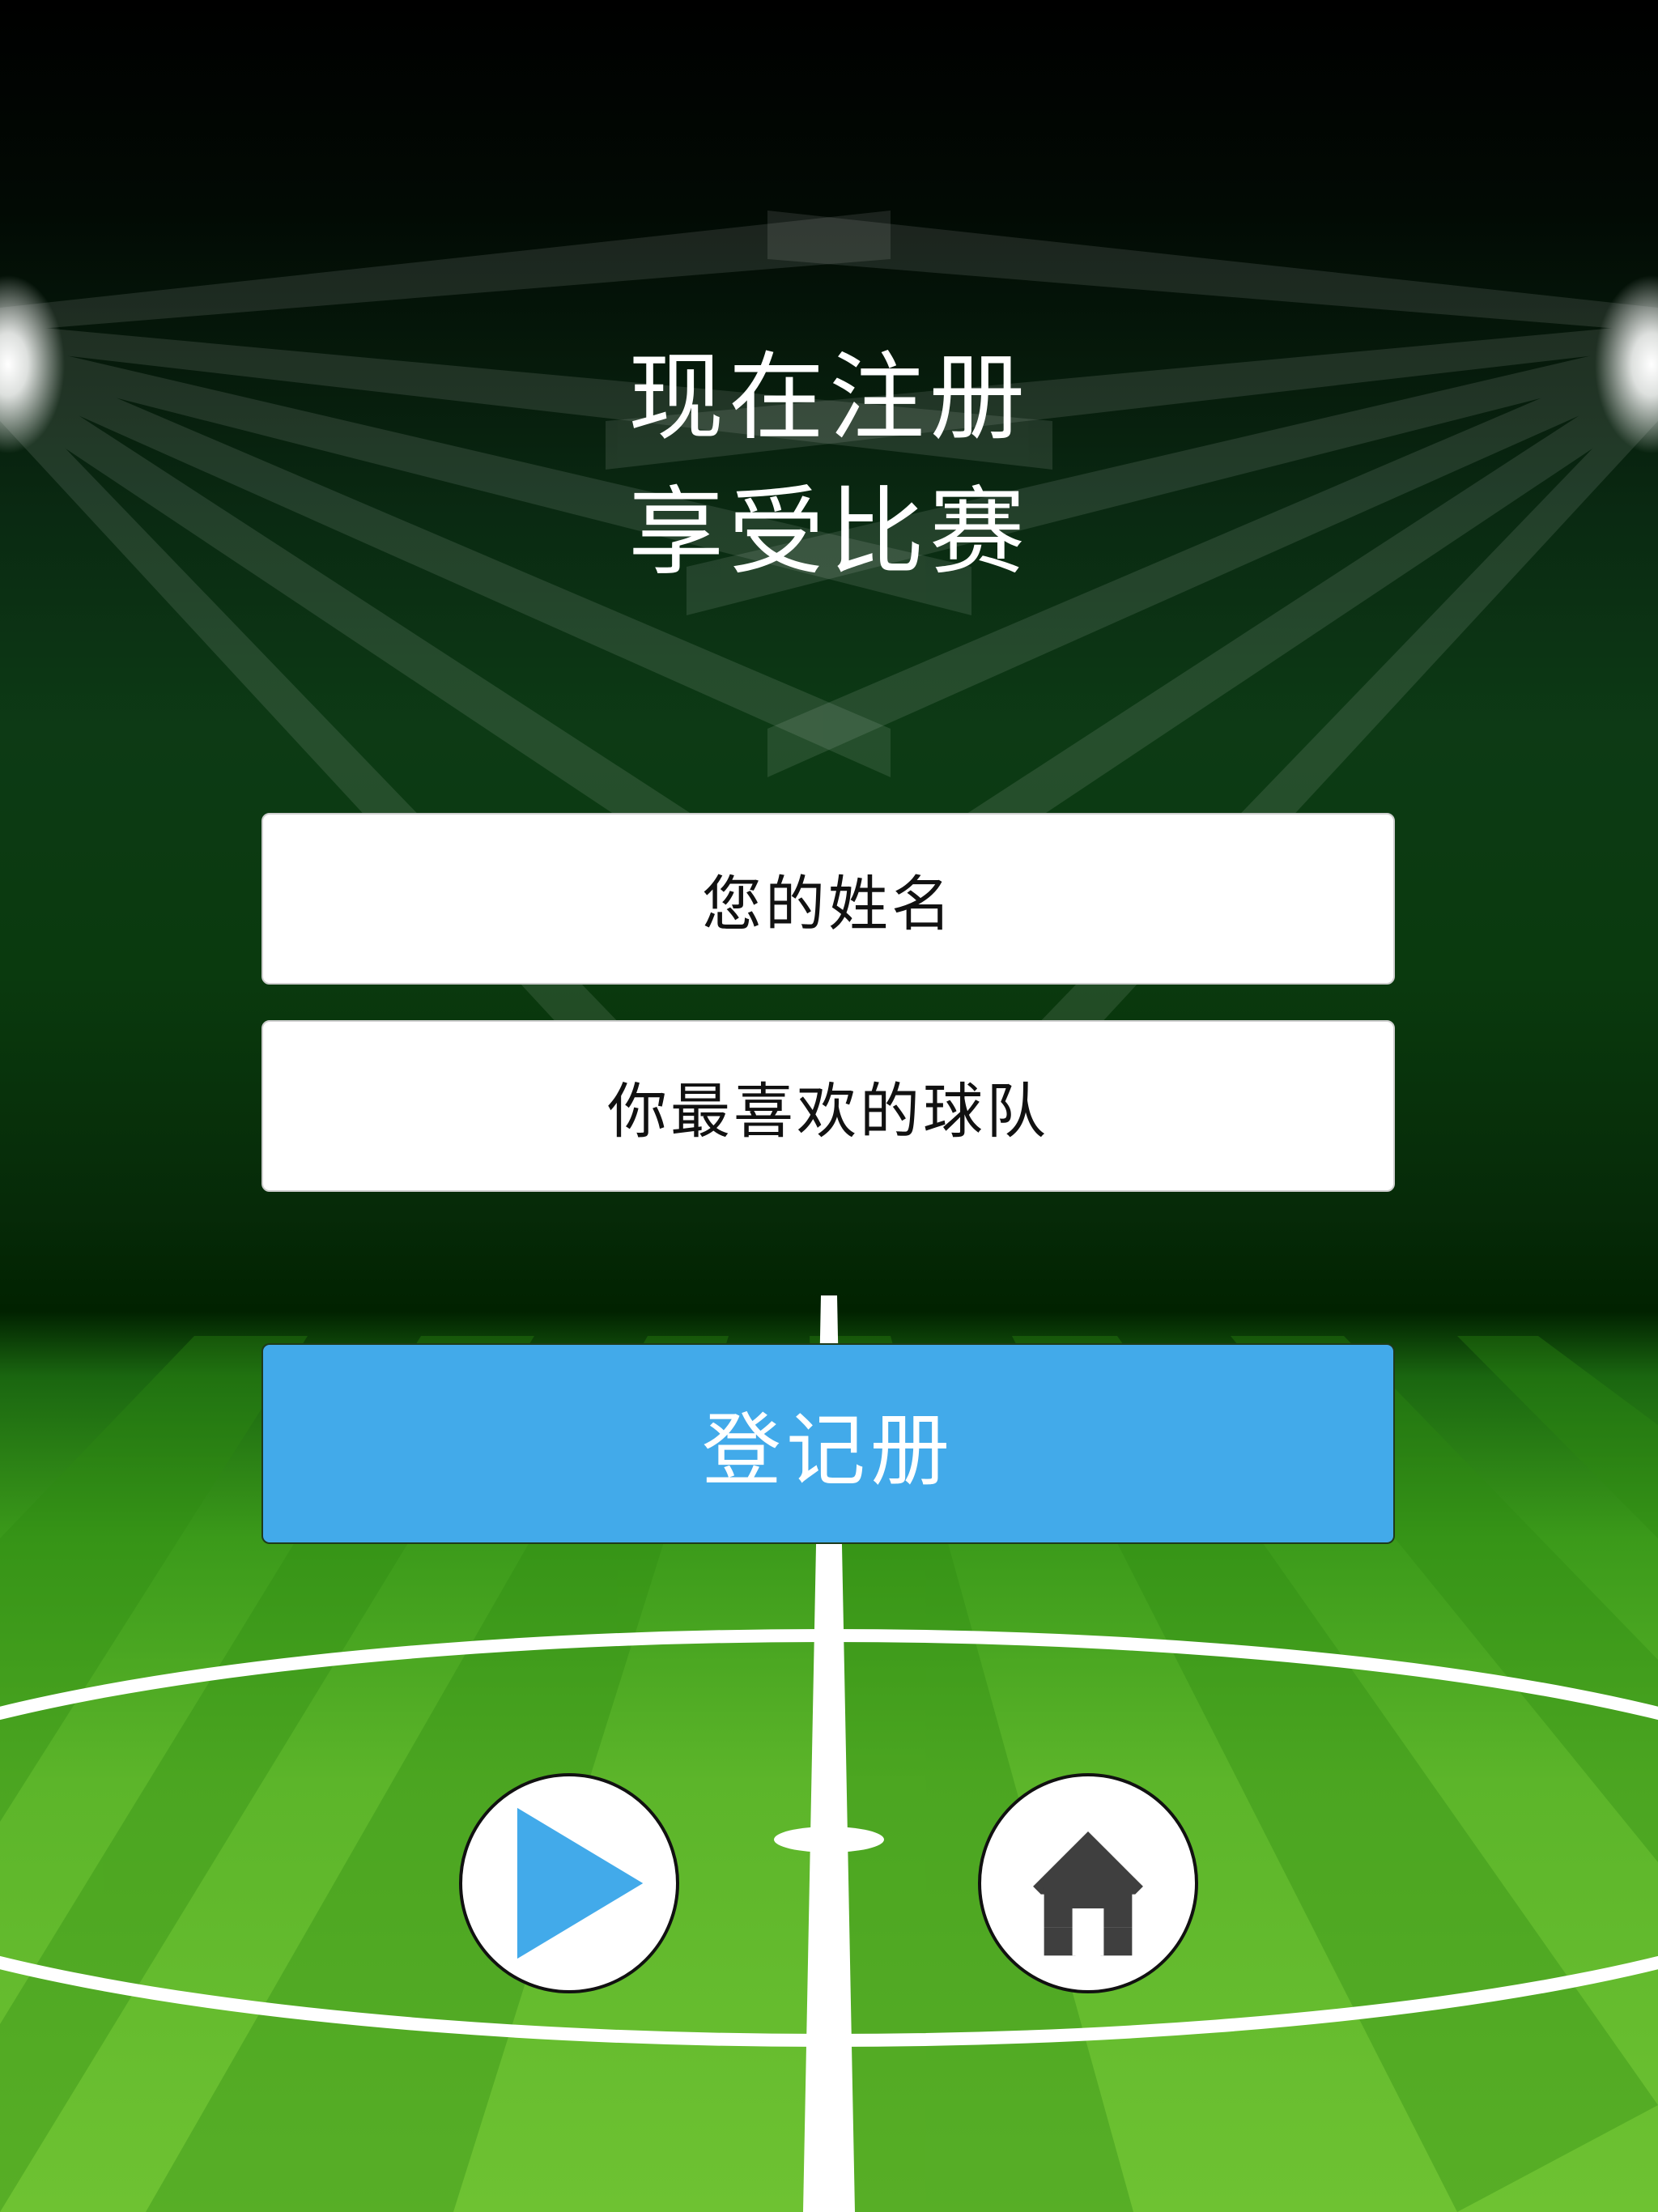  I want to click on name-field: 您的姓名, so click(828, 899).